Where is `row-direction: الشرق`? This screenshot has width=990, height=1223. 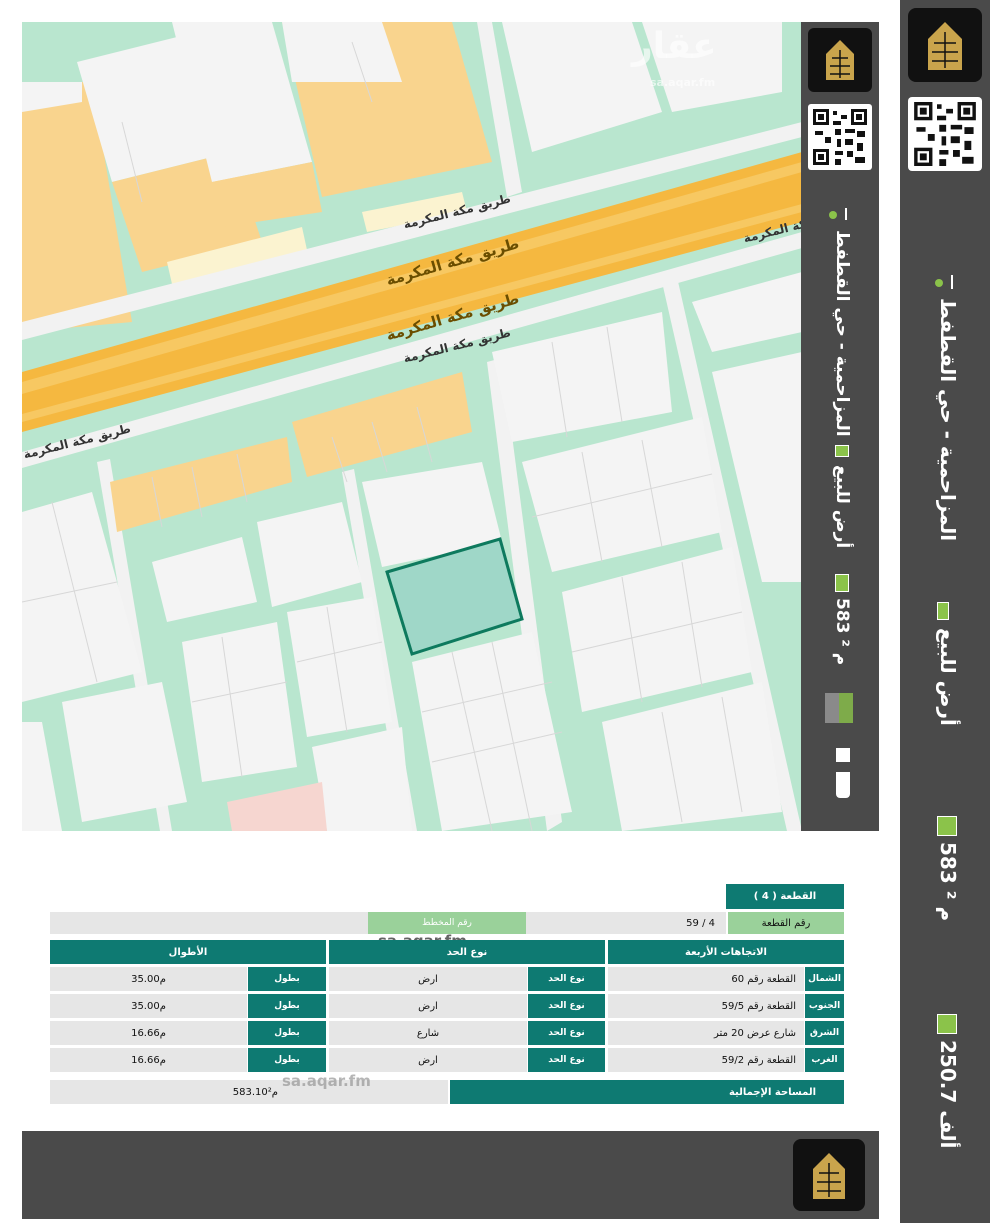
row-direction: الشرق is located at coordinates (824, 1033).